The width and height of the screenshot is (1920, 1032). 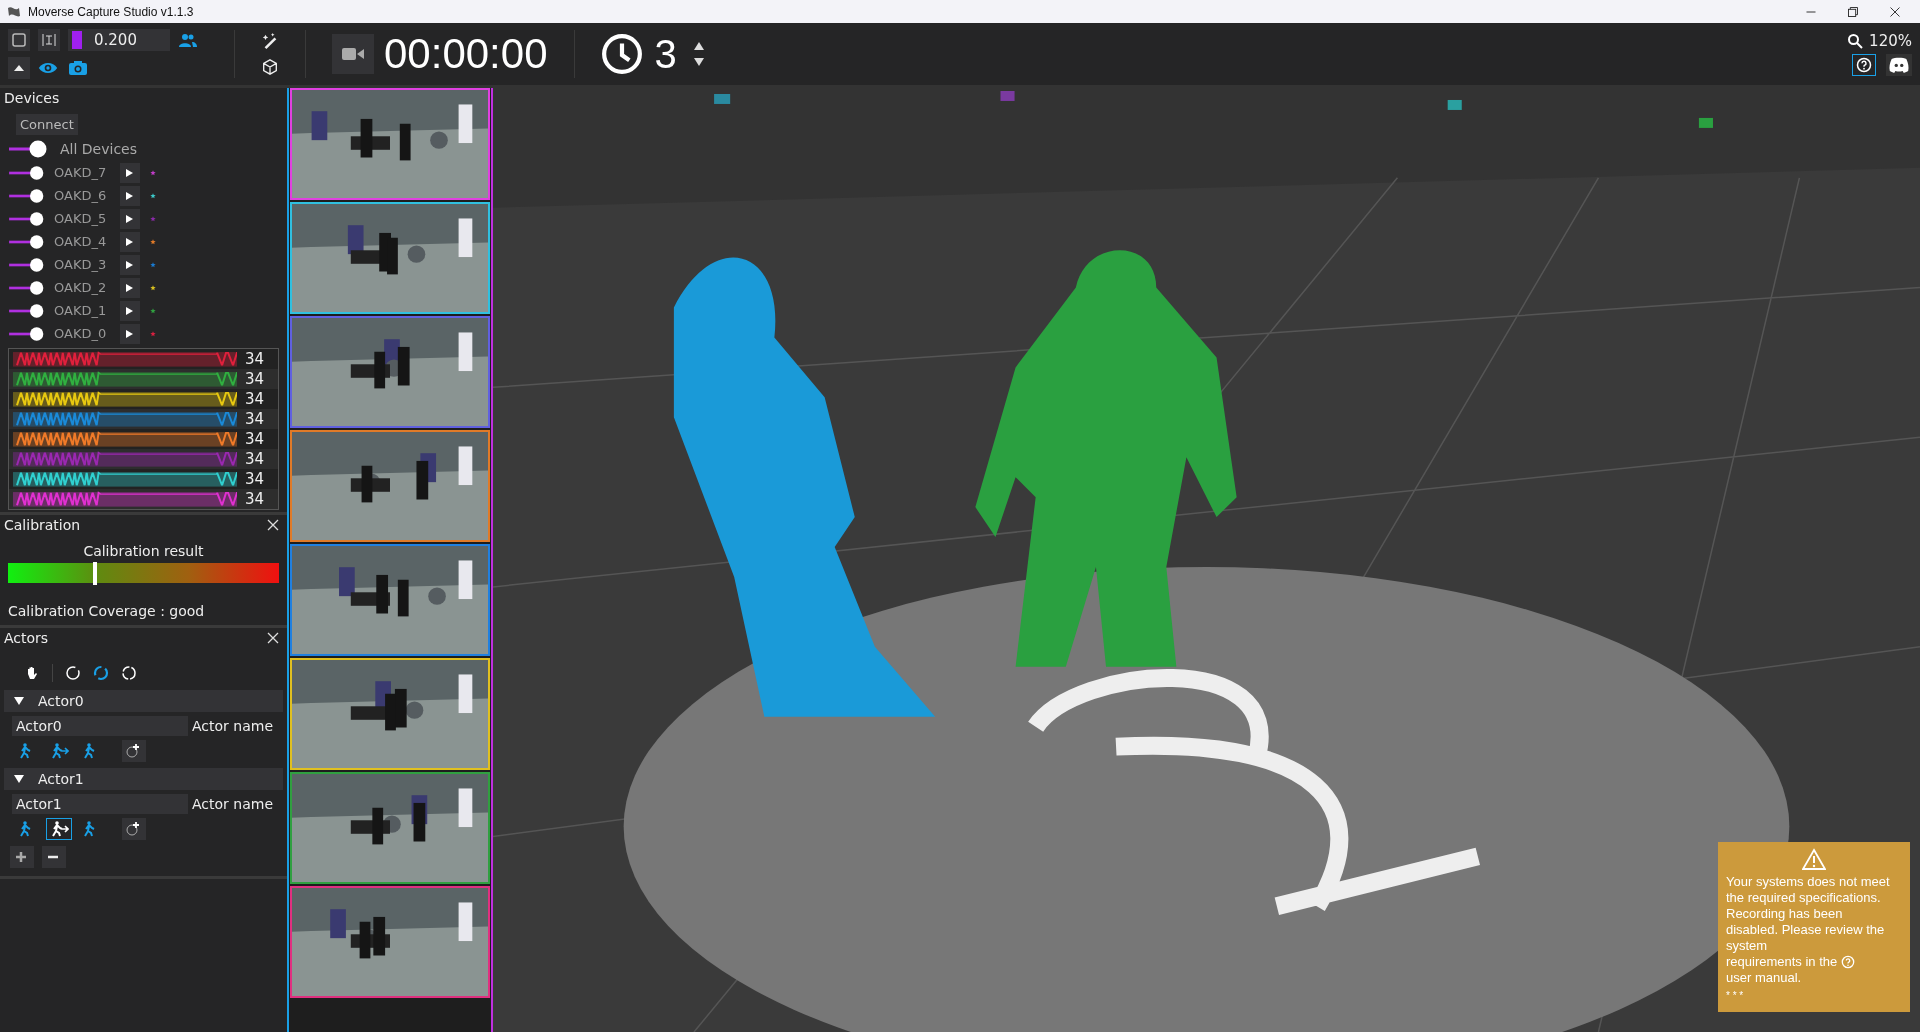 What do you see at coordinates (143, 779) in the screenshot?
I see `actor-header: Actor1` at bounding box center [143, 779].